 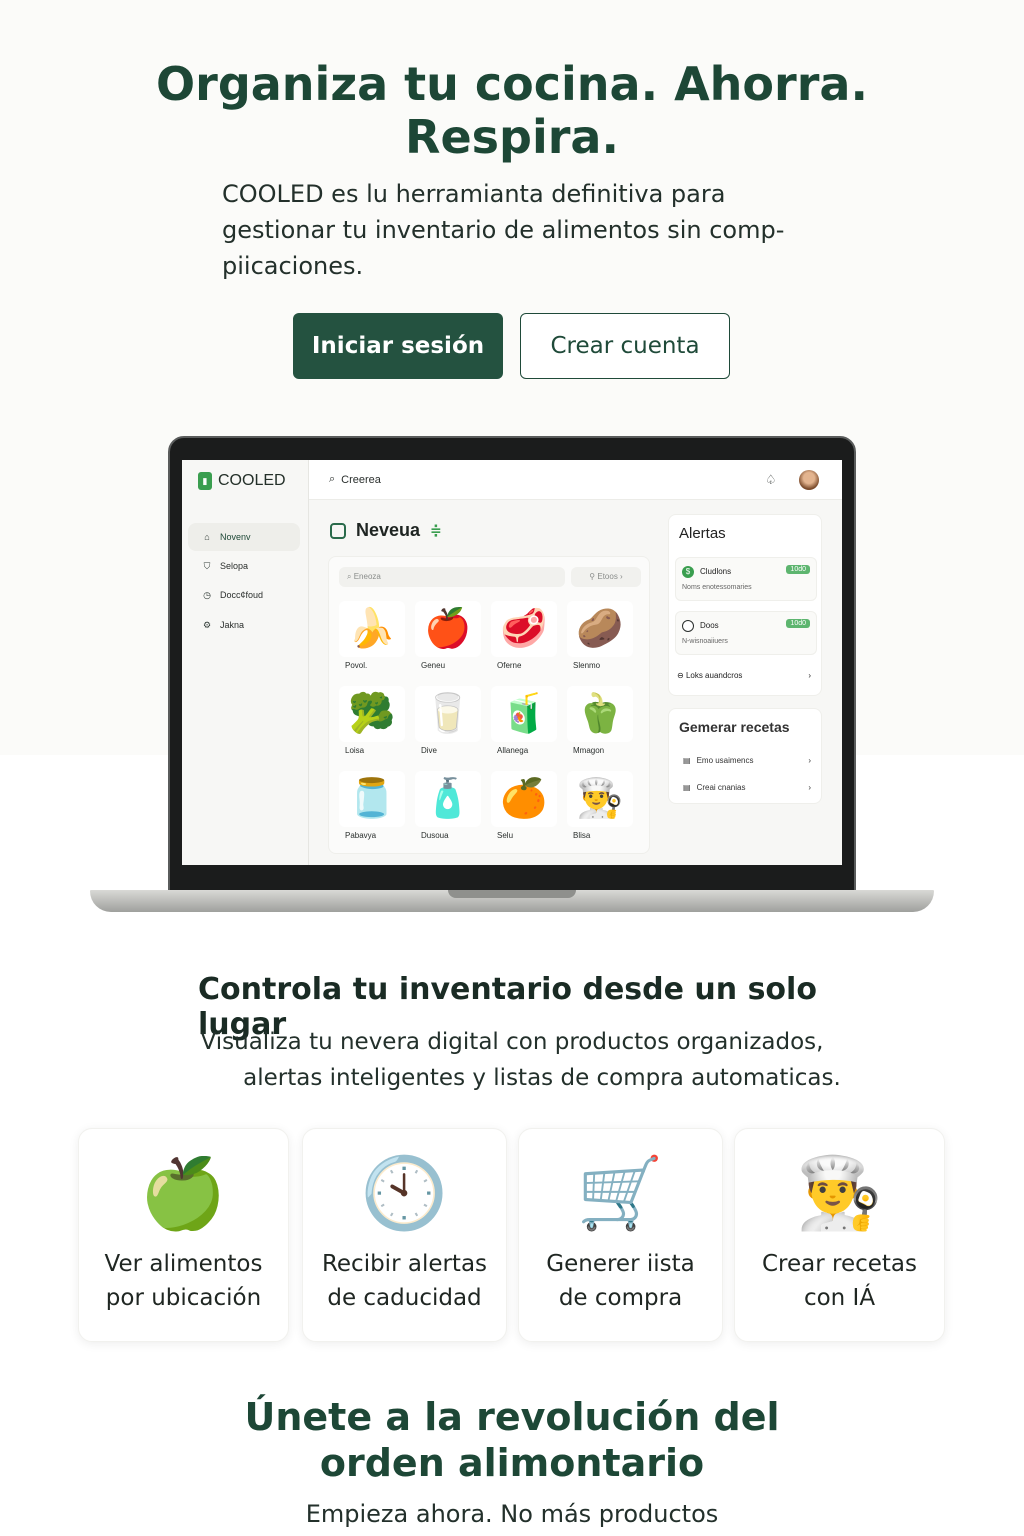 I want to click on avatar, so click(x=809, y=480).